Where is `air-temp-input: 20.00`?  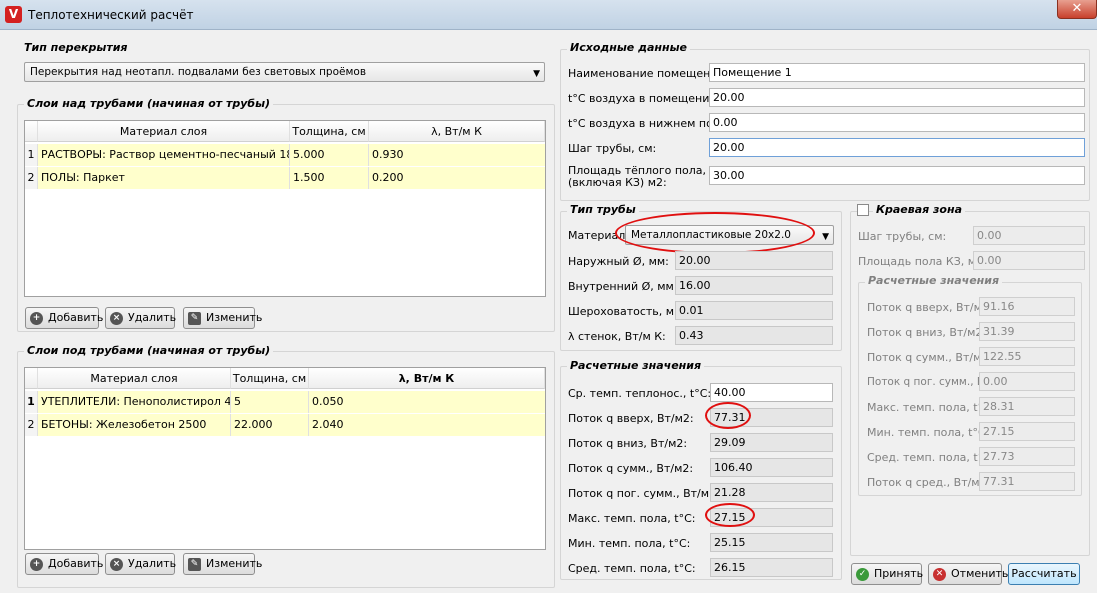
air-temp-input: 20.00 is located at coordinates (897, 97).